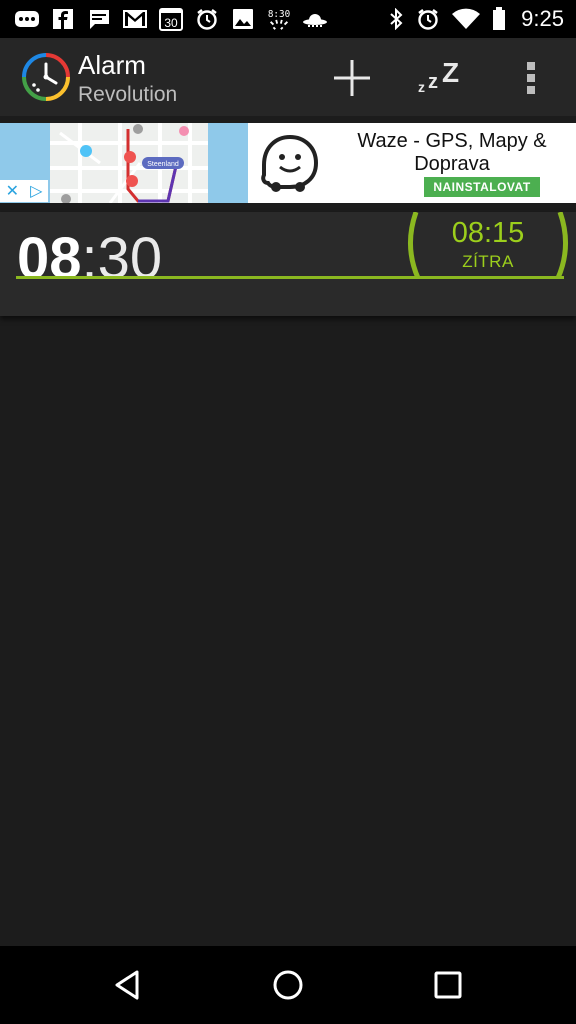  I want to click on snooze-icon: z z Z, so click(438, 76).